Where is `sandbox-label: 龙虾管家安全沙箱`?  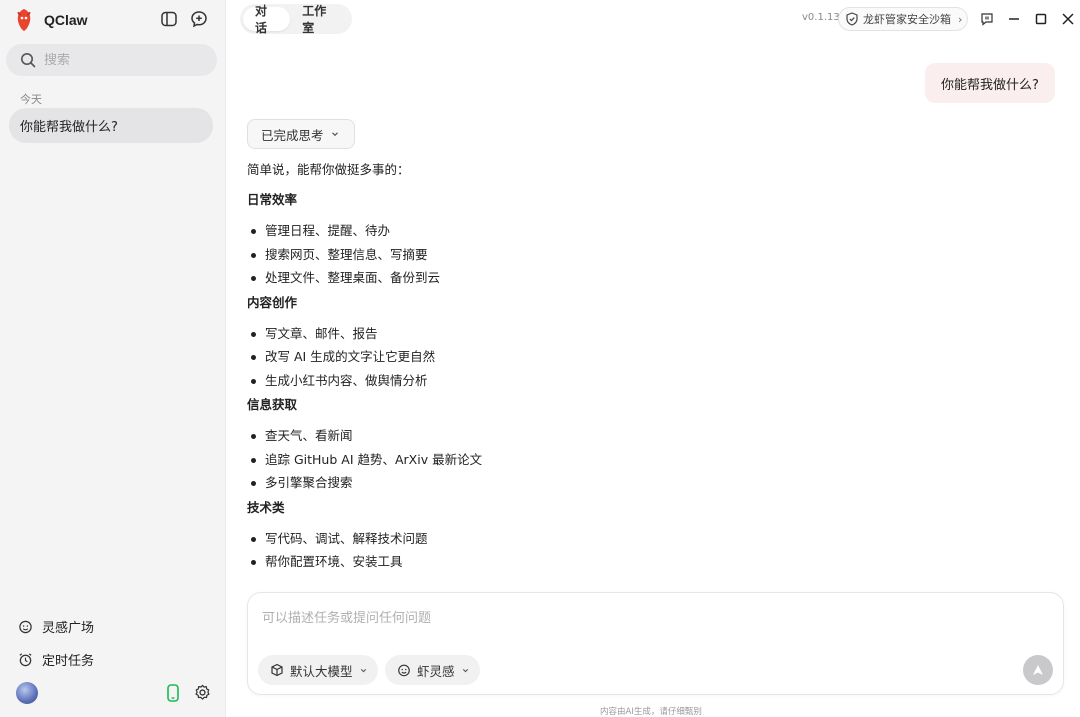 sandbox-label: 龙虾管家安全沙箱 is located at coordinates (907, 19).